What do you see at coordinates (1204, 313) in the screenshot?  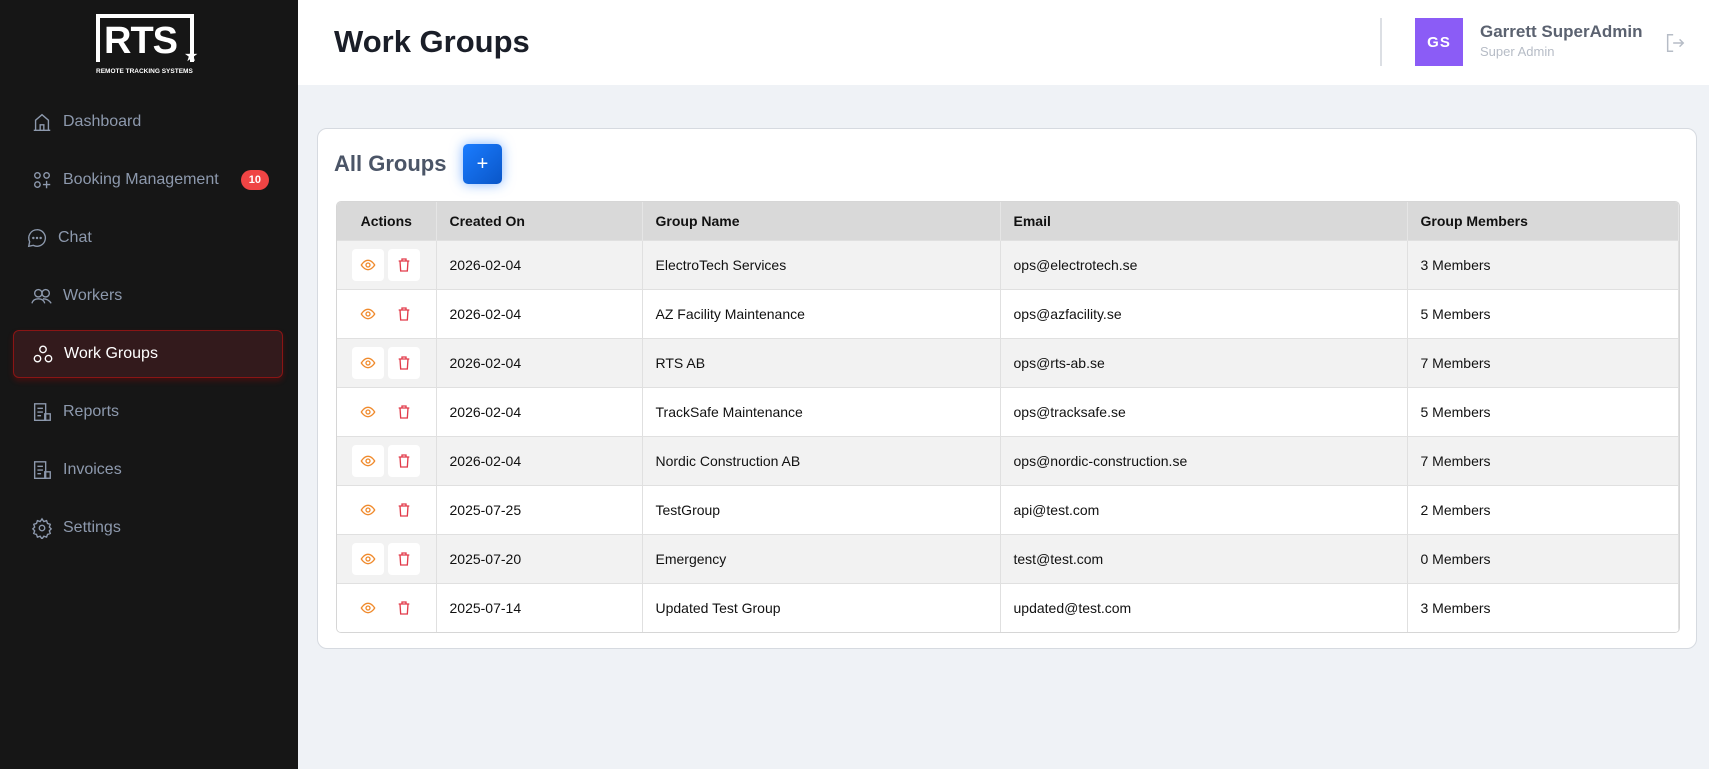 I see `email-cell: ops@azfacility.se` at bounding box center [1204, 313].